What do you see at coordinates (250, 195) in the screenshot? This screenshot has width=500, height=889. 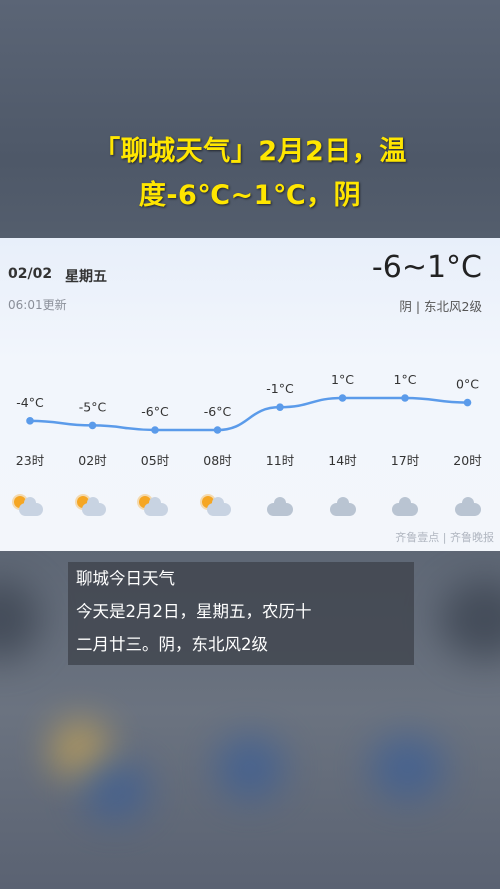 I see `headline-line-2: 度-6℃~1℃，阴` at bounding box center [250, 195].